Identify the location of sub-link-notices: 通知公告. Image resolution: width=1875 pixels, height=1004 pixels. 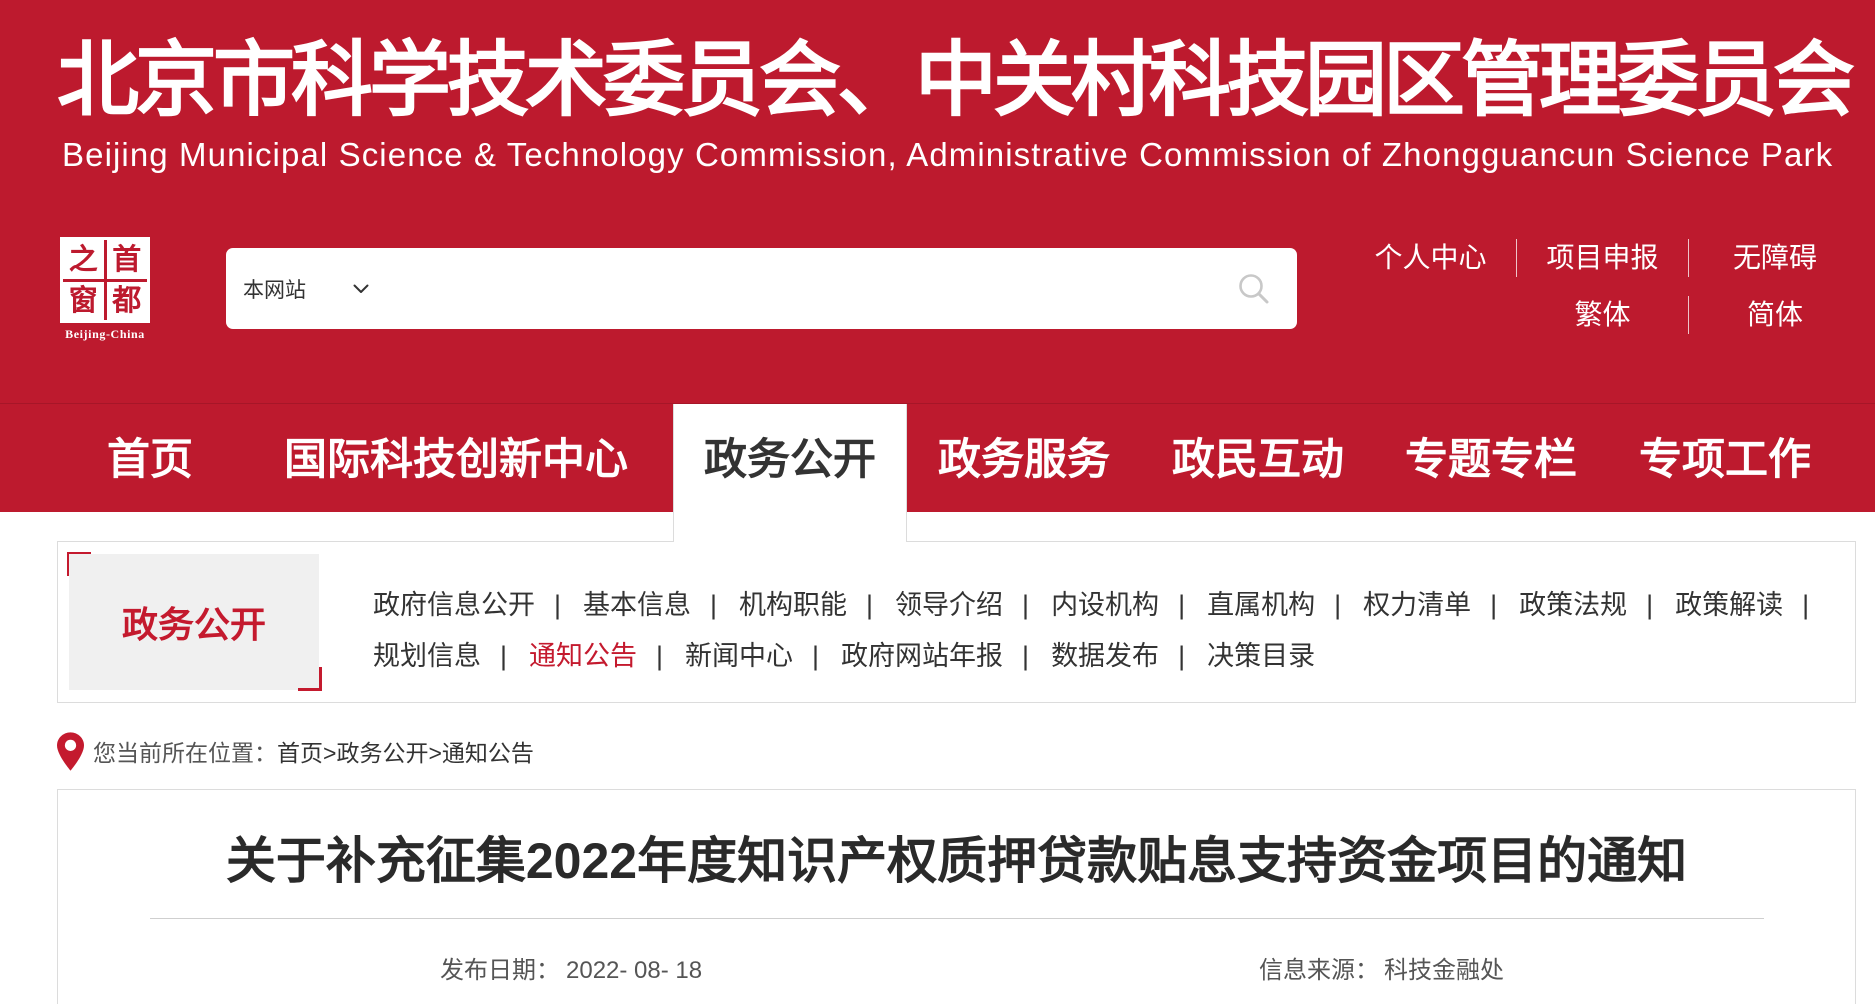
(583, 656).